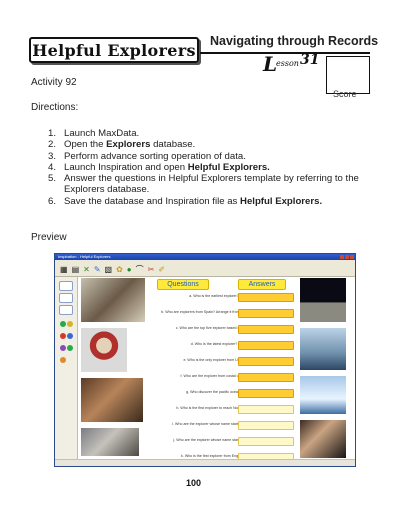 This screenshot has height=522, width=401. Describe the element at coordinates (128, 145) in the screenshot. I see `step-text: Explorers` at that location.